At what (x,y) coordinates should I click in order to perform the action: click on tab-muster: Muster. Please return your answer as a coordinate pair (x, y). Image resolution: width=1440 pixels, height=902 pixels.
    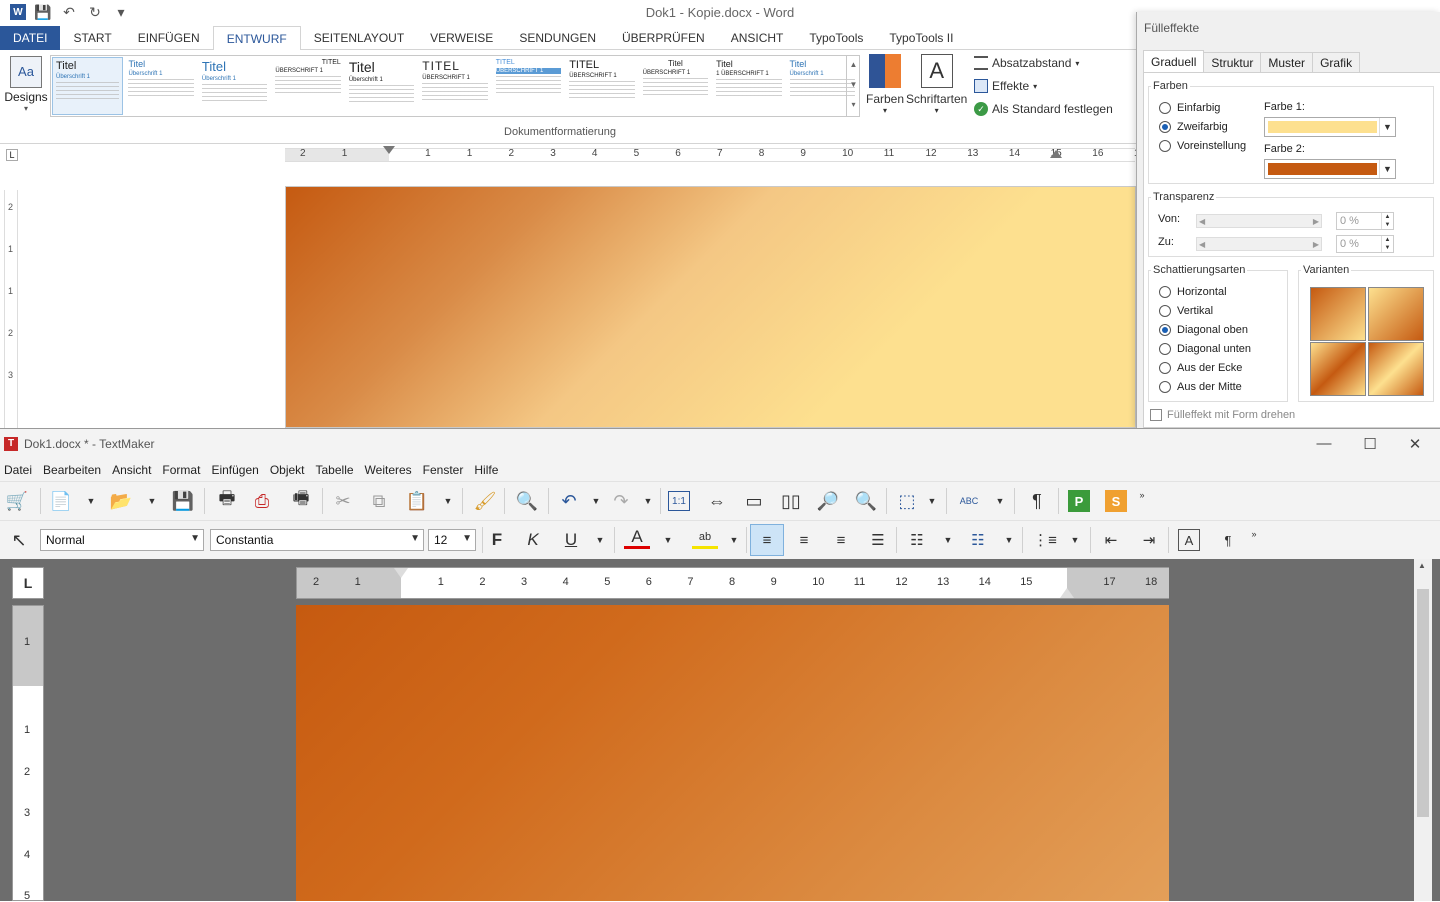
    Looking at the image, I should click on (1287, 62).